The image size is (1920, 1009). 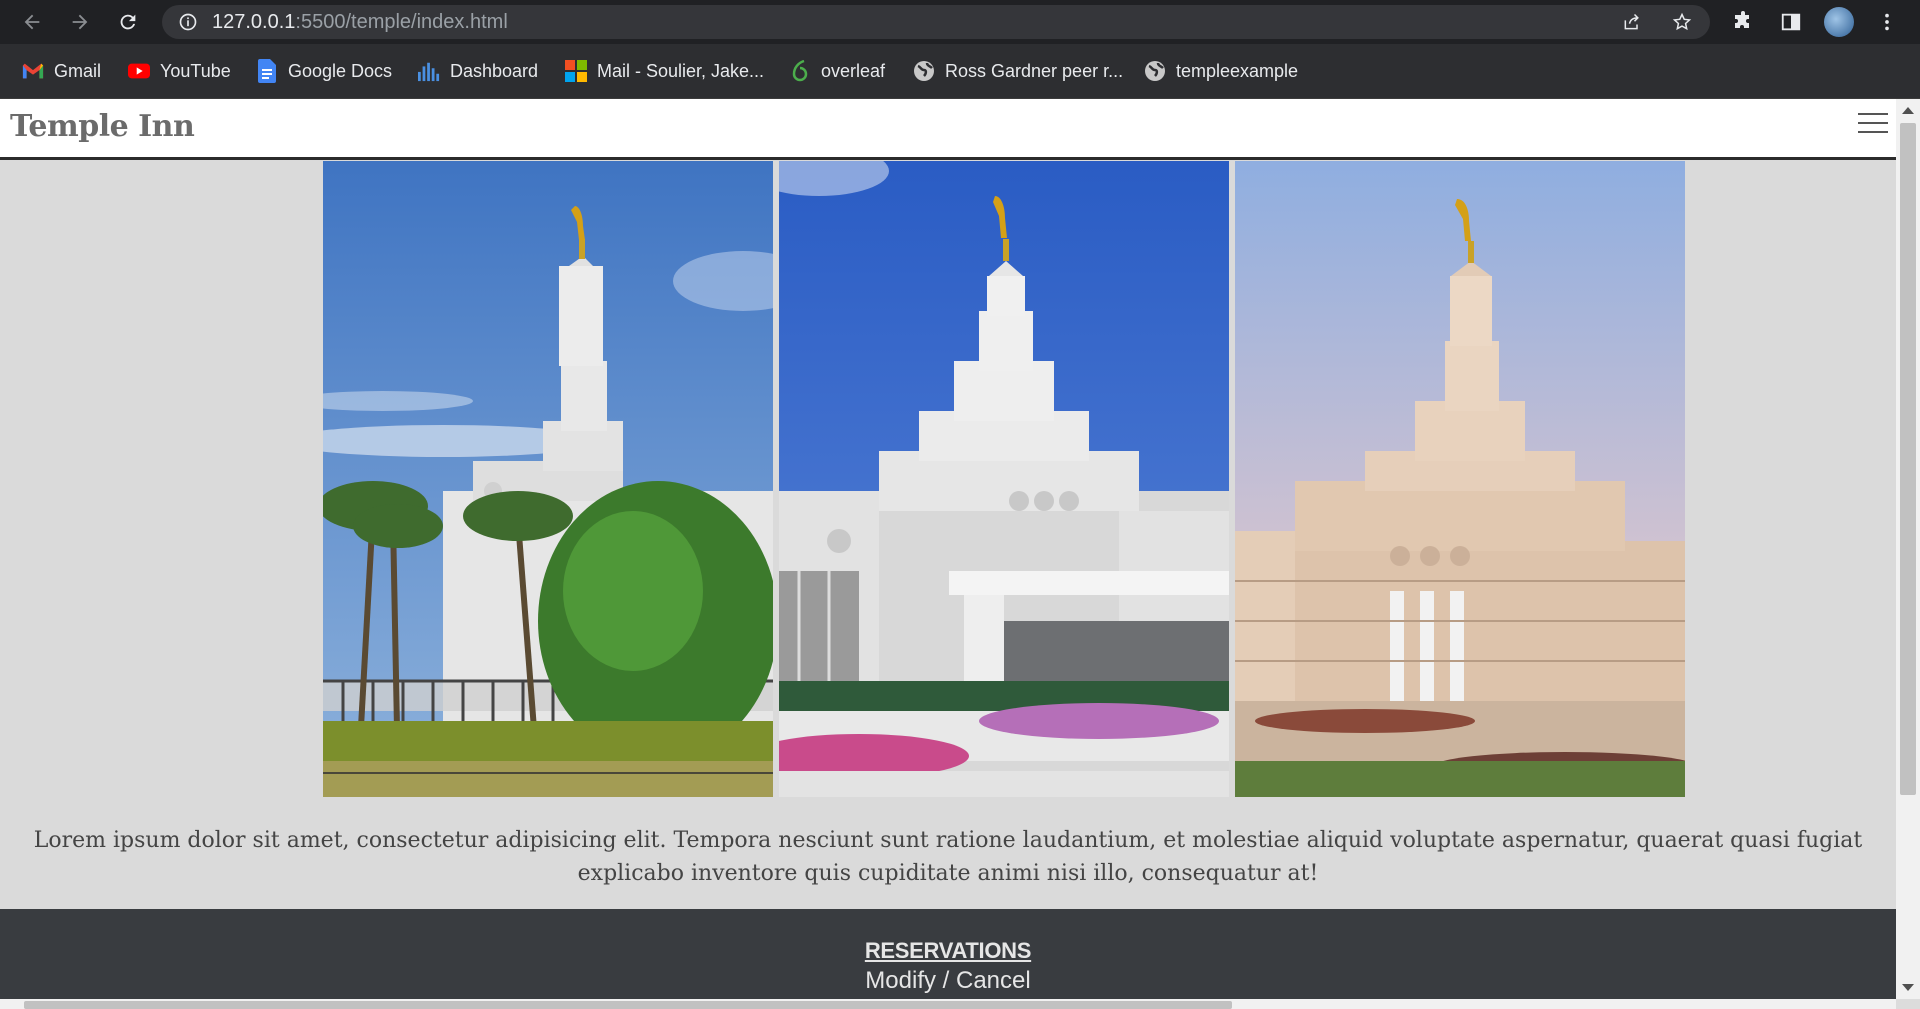 What do you see at coordinates (853, 70) in the screenshot?
I see `bookmark-label: overleaf` at bounding box center [853, 70].